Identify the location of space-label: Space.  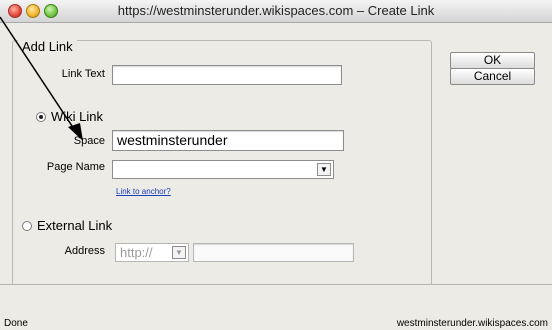
(89, 141).